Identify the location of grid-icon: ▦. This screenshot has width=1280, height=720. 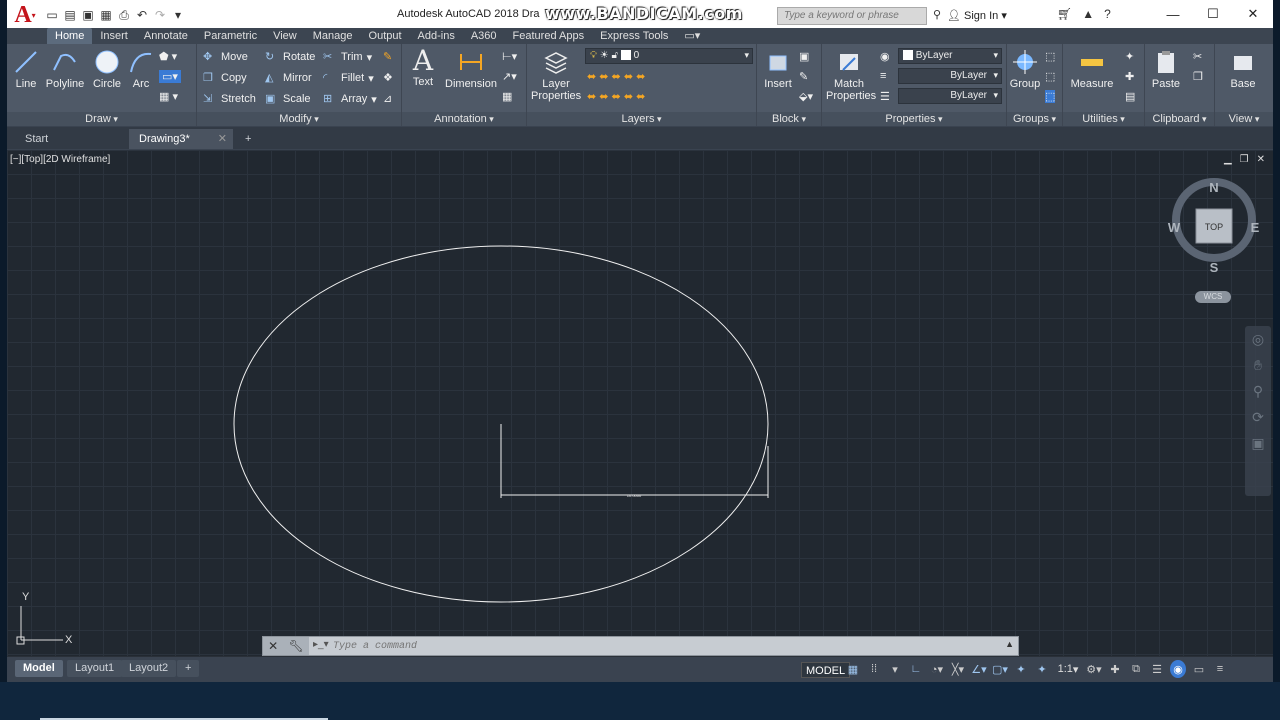
(853, 669).